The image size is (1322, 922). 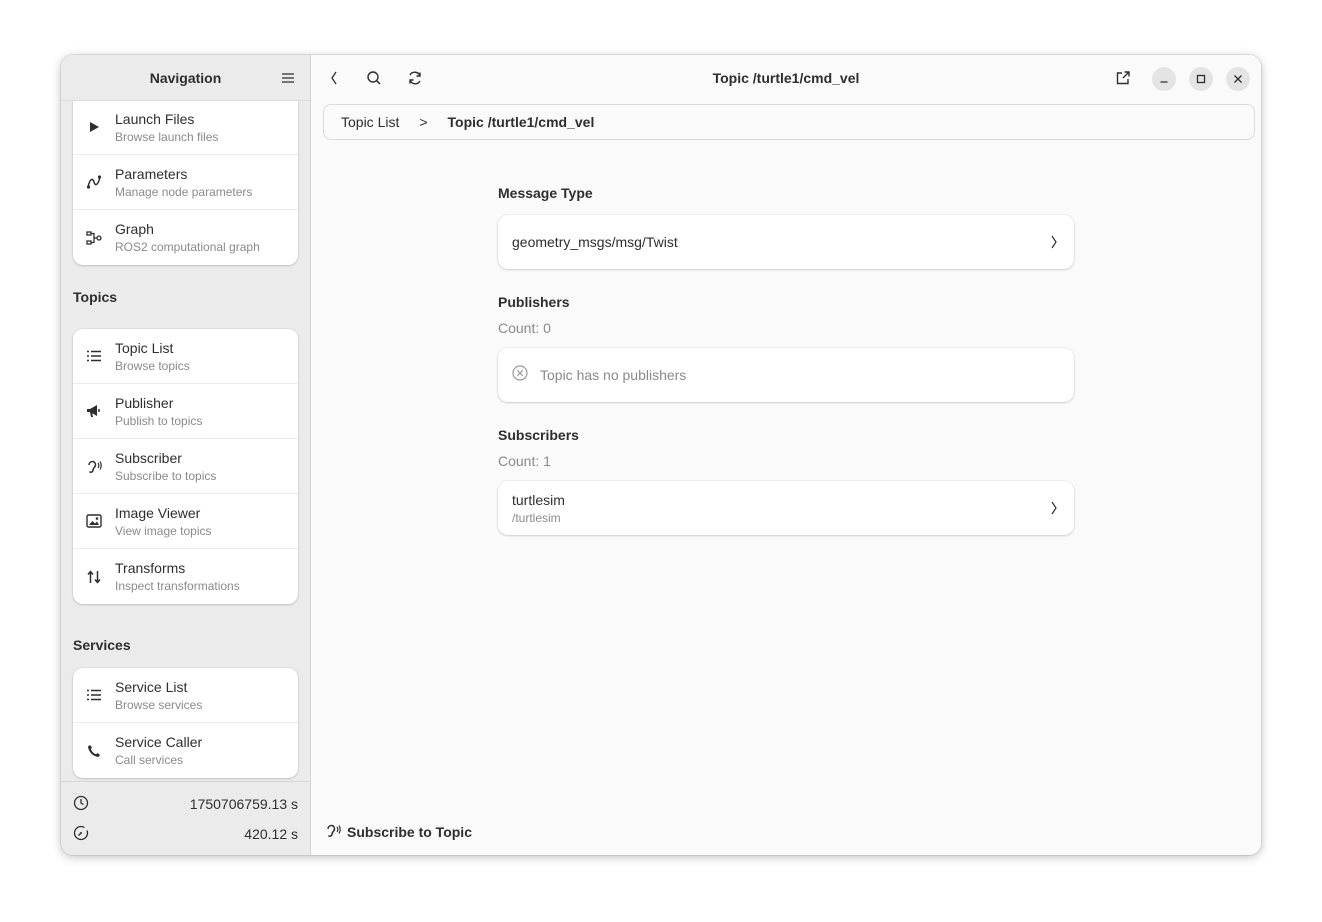 What do you see at coordinates (150, 568) in the screenshot?
I see `sidebar-item-label: Transforms` at bounding box center [150, 568].